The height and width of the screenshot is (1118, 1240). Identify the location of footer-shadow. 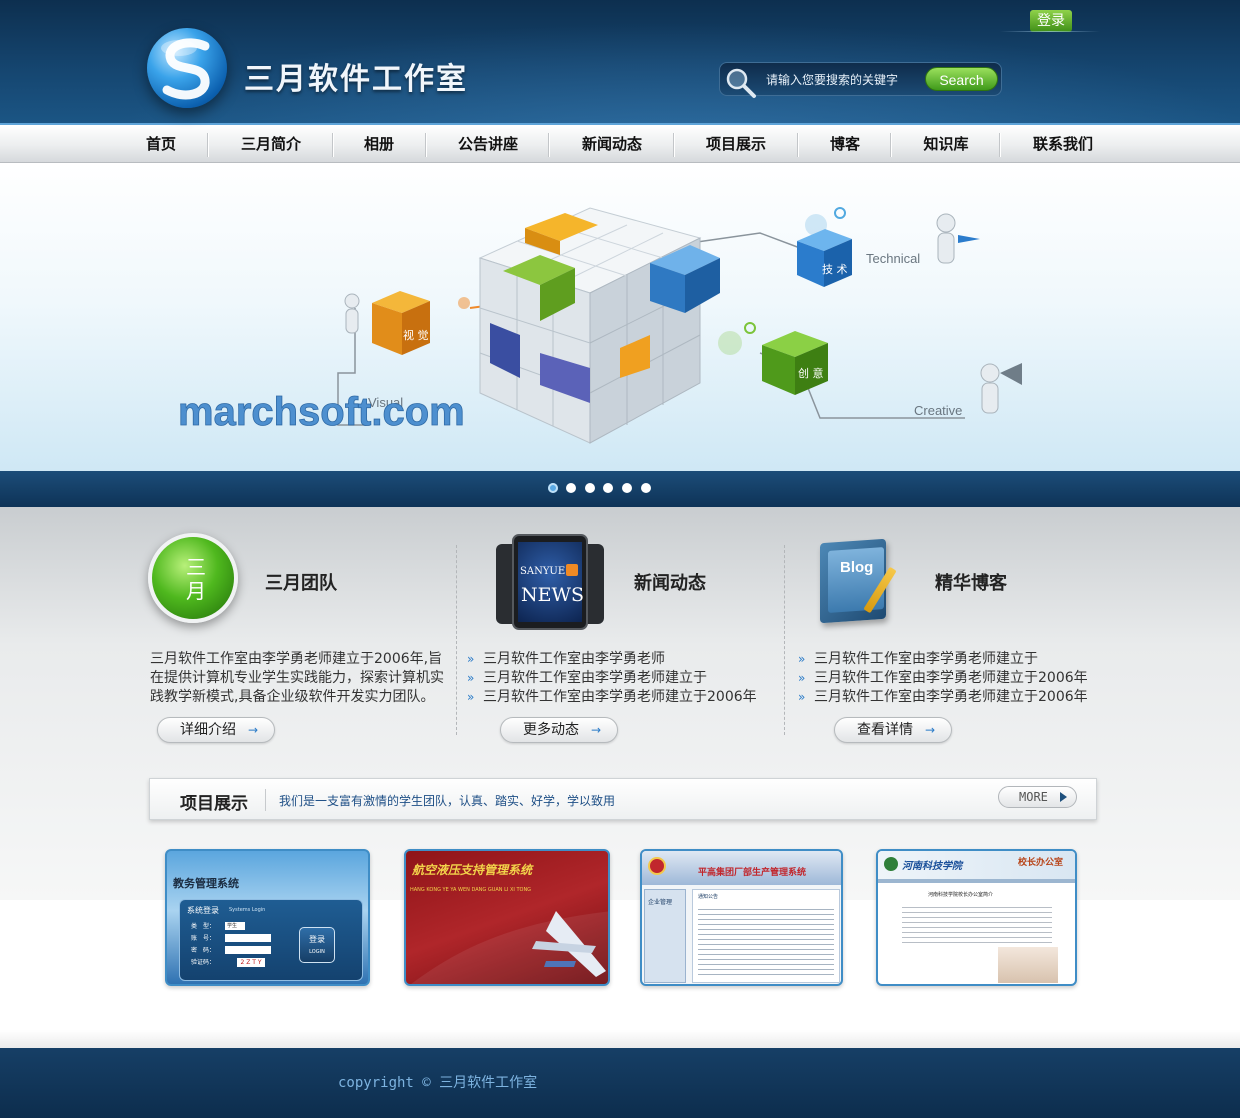
(620, 1039).